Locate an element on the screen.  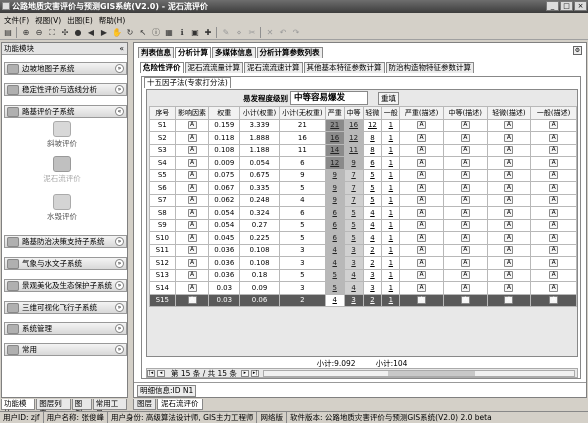
full-extent-icon: ⛶ is located at coordinates (52, 33).